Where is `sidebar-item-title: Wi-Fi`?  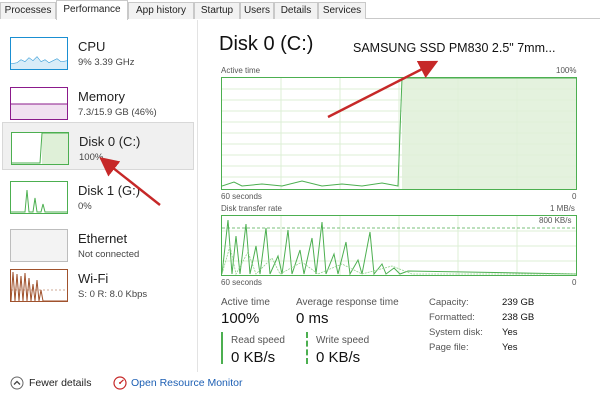
sidebar-item-title: Wi-Fi is located at coordinates (93, 278).